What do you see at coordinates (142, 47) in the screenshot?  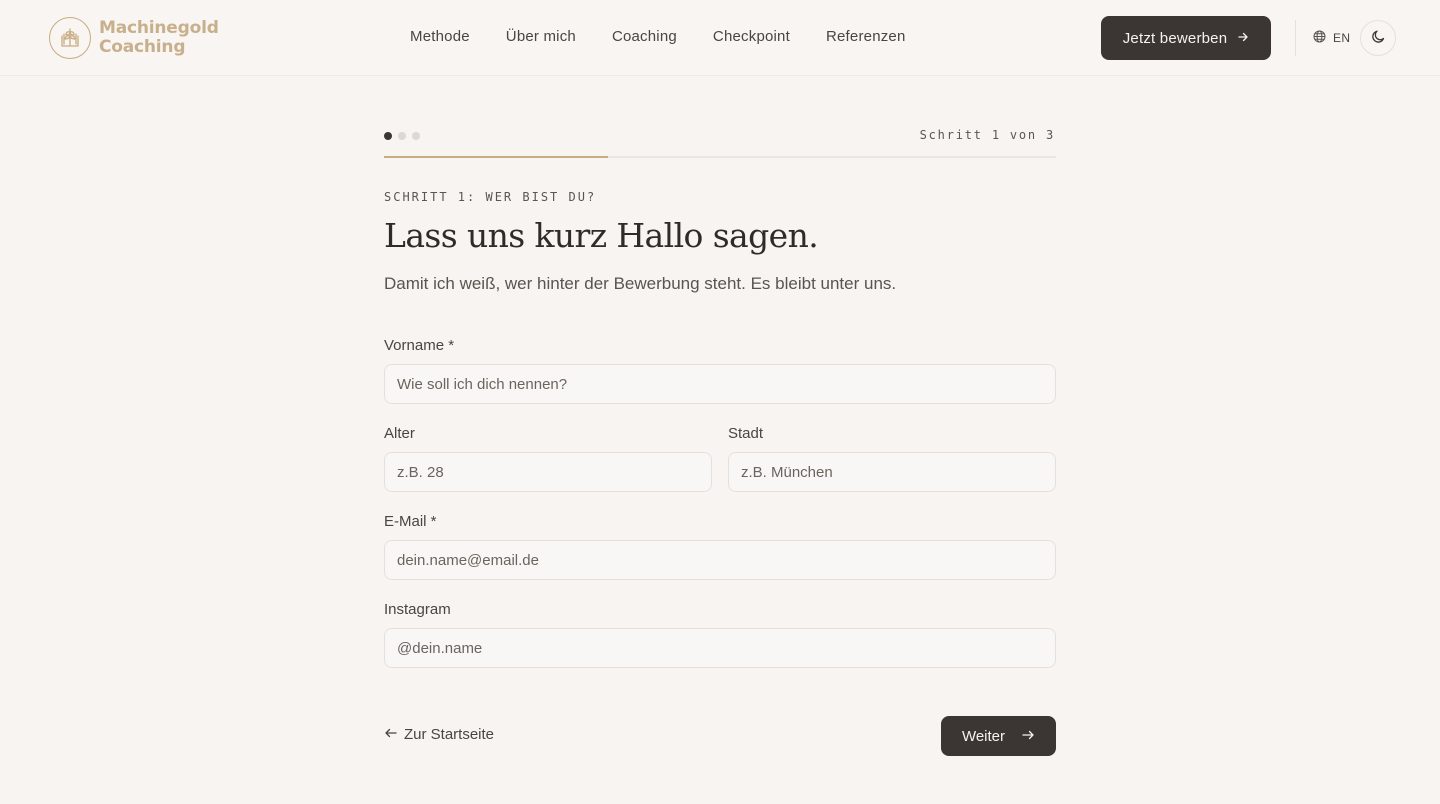 I see `brand-name-line2: Coaching` at bounding box center [142, 47].